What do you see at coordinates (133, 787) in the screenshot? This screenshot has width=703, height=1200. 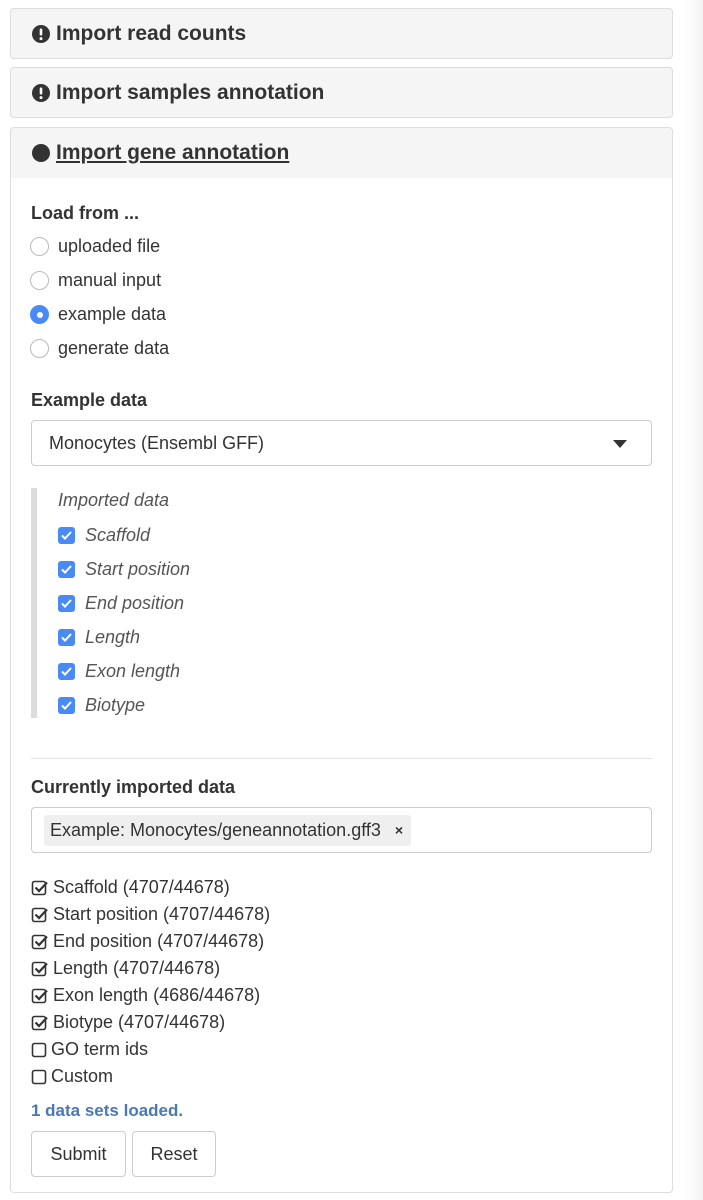 I see `currently-imported-label: Currently imported data` at bounding box center [133, 787].